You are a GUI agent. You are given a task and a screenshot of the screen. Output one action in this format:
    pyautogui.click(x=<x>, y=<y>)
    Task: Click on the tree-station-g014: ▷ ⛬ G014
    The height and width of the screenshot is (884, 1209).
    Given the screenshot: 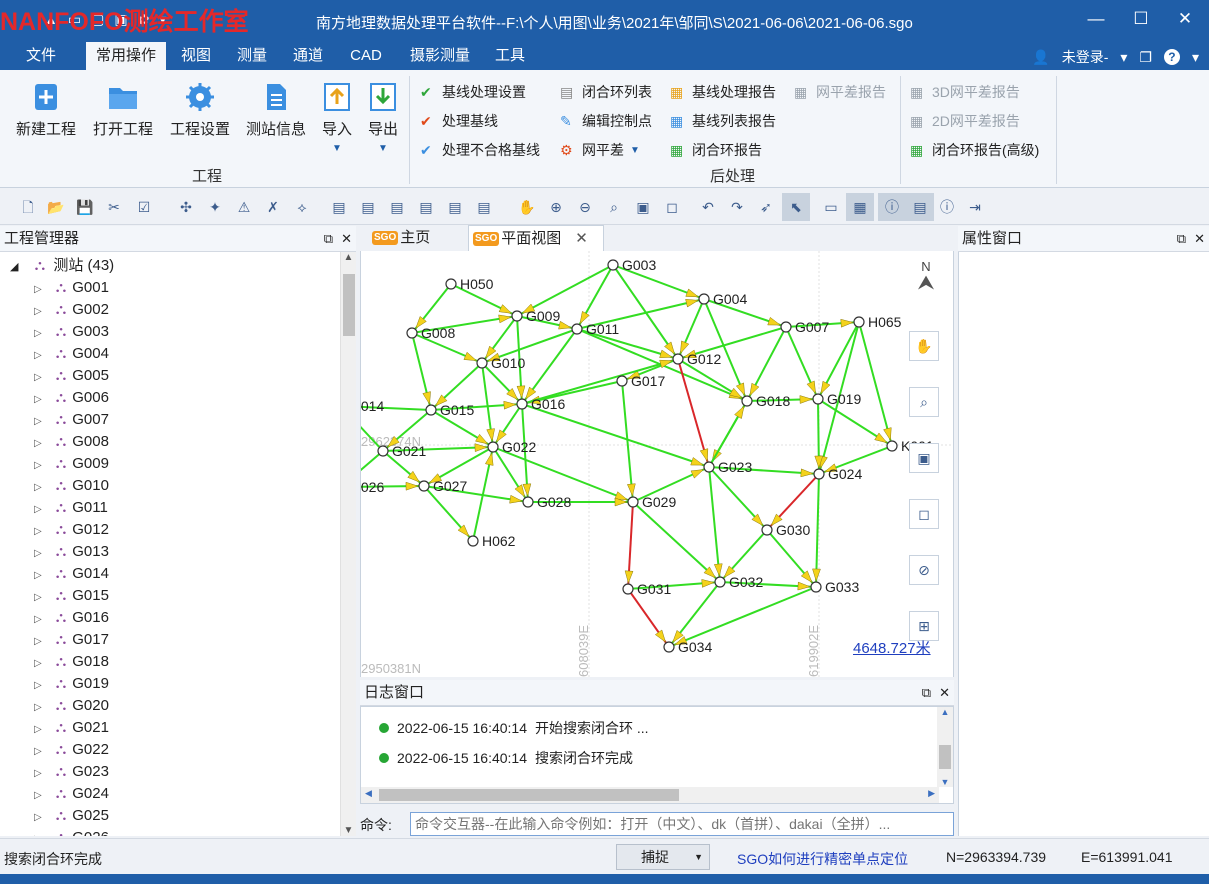 What is the action you would take?
    pyautogui.click(x=71, y=574)
    